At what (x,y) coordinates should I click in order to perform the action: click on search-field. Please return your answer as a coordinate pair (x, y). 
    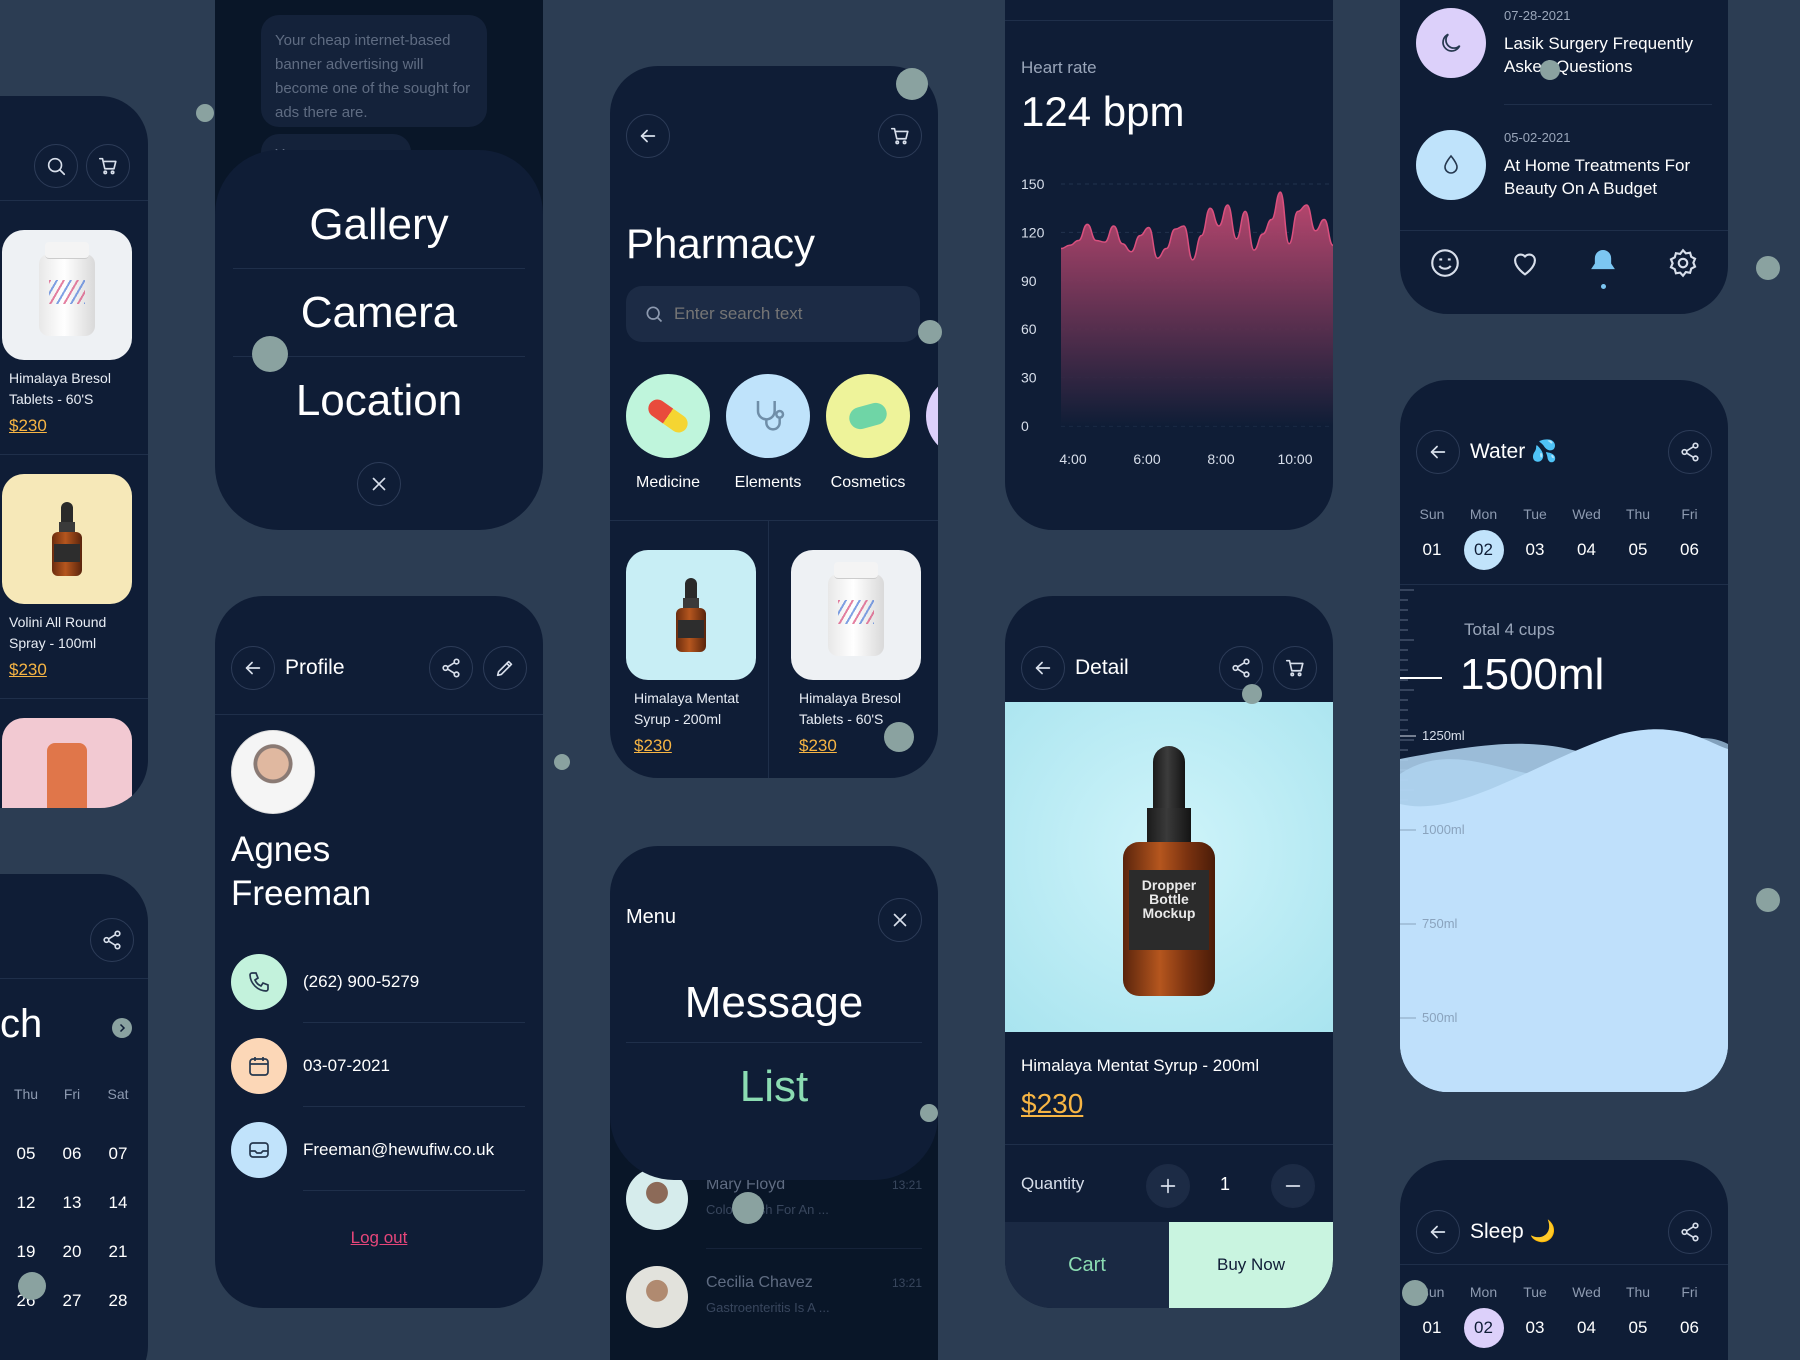
    Looking at the image, I should click on (773, 314).